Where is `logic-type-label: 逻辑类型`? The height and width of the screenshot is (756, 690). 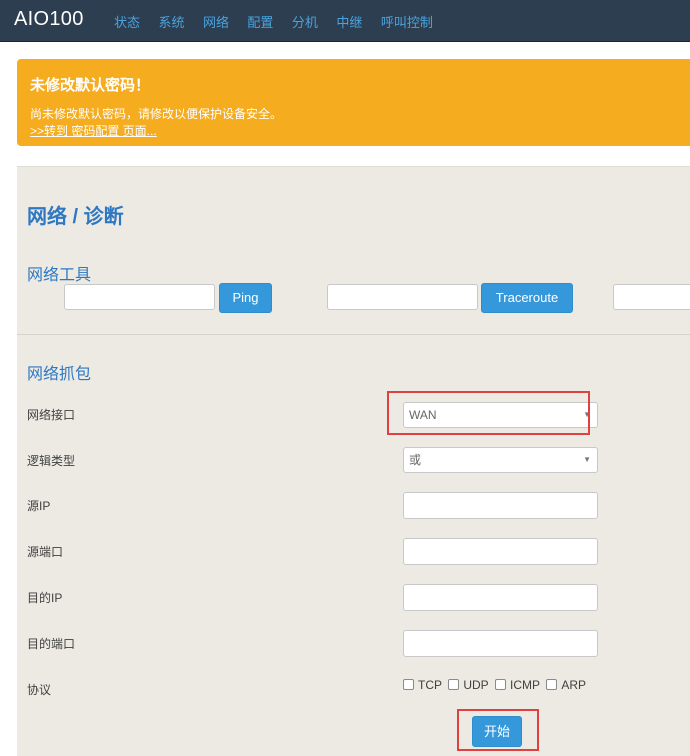 logic-type-label: 逻辑类型 is located at coordinates (51, 461).